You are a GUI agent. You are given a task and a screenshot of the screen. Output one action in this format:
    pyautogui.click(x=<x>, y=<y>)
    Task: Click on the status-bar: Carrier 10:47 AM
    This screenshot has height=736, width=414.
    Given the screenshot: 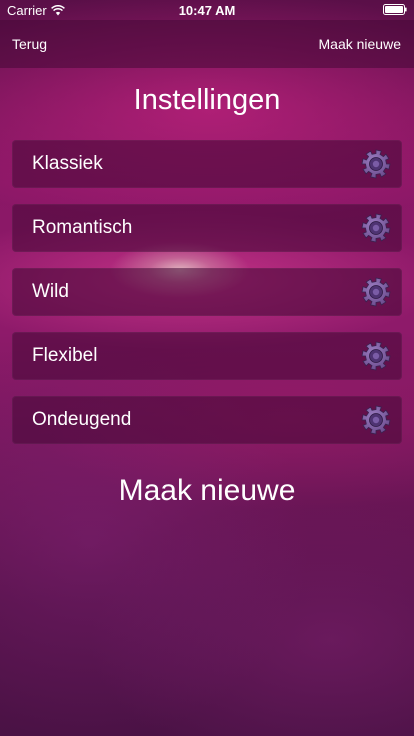 What is the action you would take?
    pyautogui.click(x=207, y=10)
    